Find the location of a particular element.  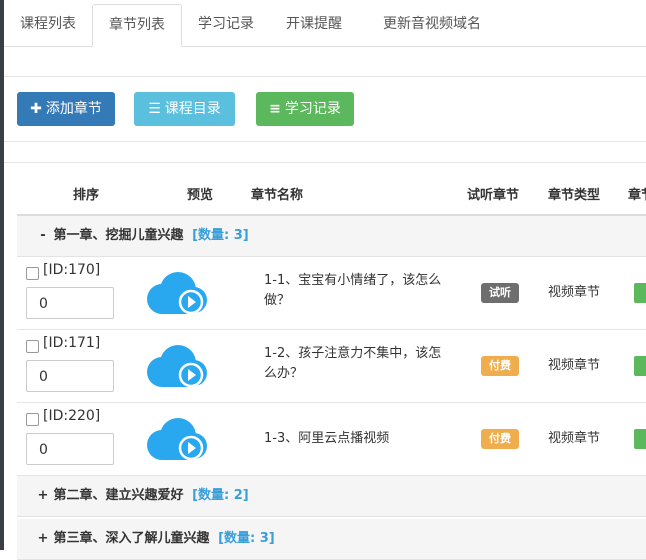

chapter-title: 第一章、挖掘儿童兴趣 is located at coordinates (118, 235).